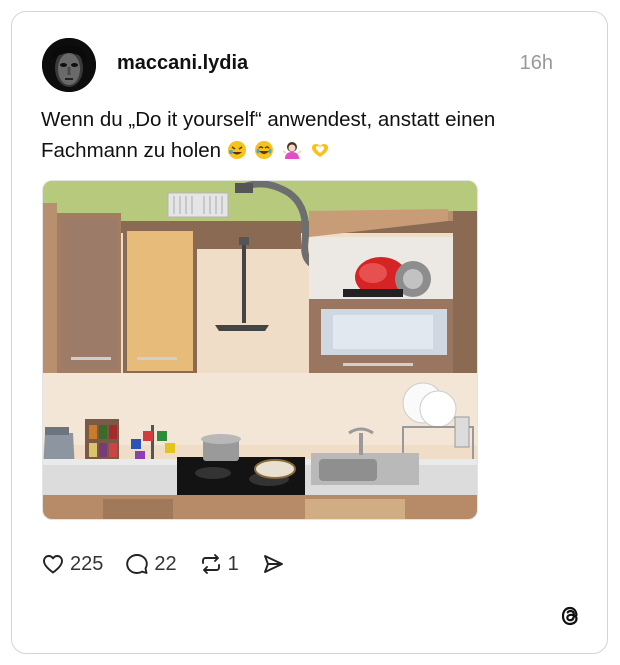 This screenshot has height=665, width=620. I want to click on woman-shrugging-emoji, so click(292, 150).